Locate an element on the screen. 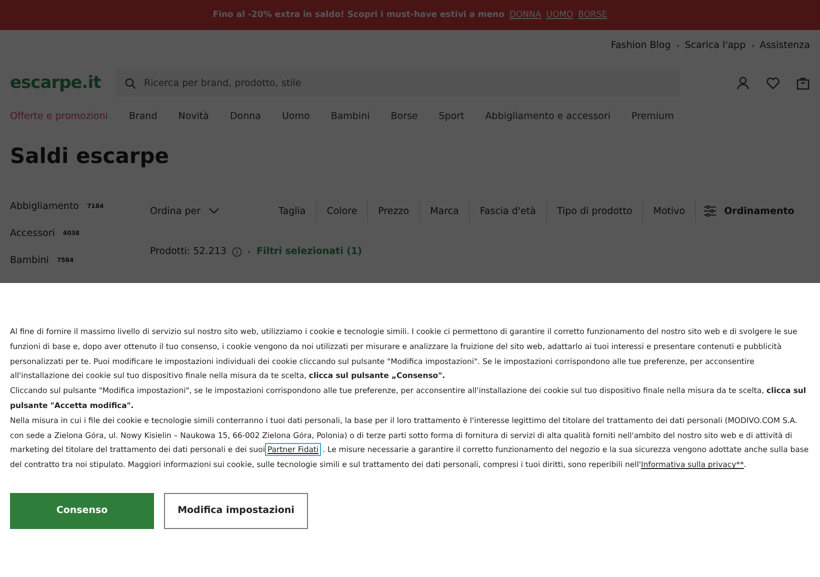 The width and height of the screenshot is (820, 577). chevron-down-icon is located at coordinates (213, 211).